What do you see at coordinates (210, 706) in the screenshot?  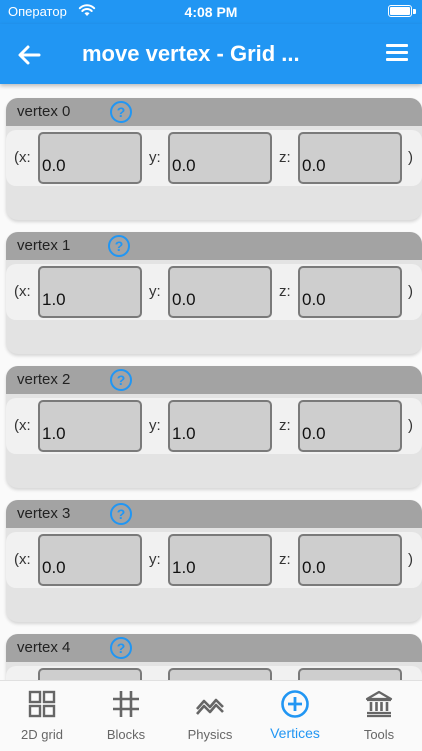 I see `wave-icon` at bounding box center [210, 706].